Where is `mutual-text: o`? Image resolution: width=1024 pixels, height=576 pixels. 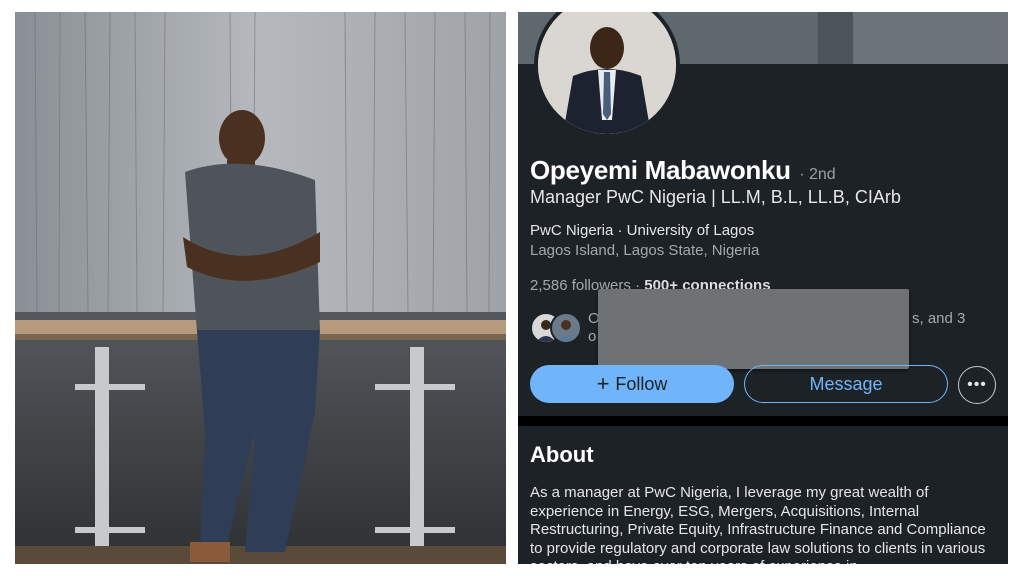
mutual-text: o is located at coordinates (592, 336).